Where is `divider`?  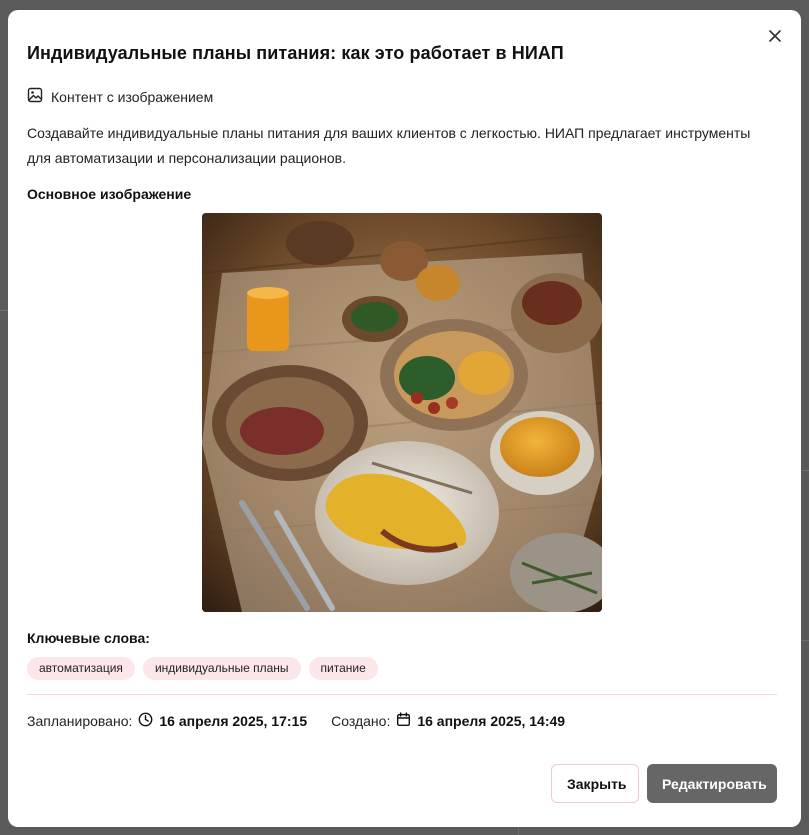
divider is located at coordinates (402, 694).